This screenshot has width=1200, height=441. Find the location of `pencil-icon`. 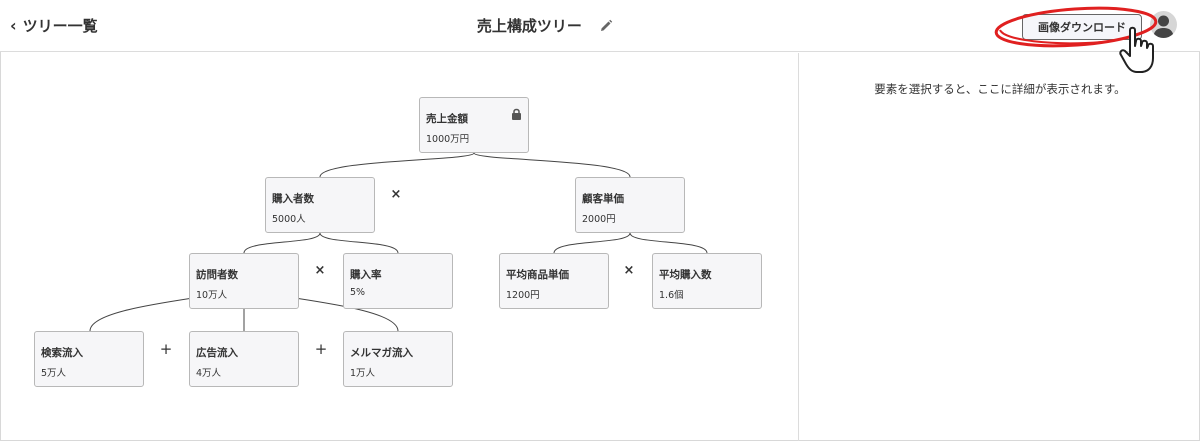

pencil-icon is located at coordinates (606, 28).